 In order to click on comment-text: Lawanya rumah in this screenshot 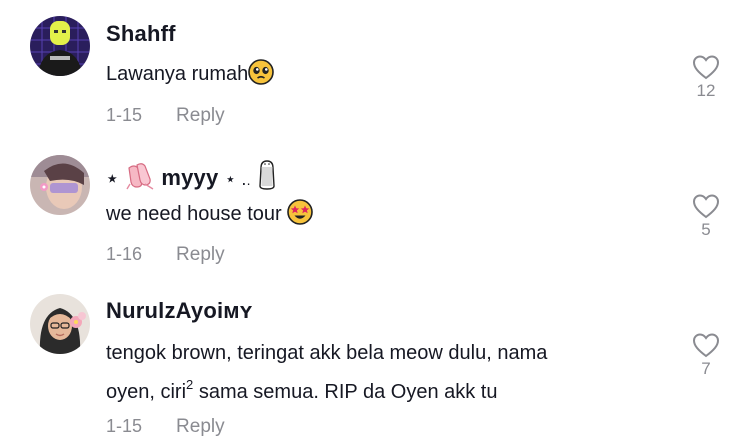, I will do `click(190, 76)`.